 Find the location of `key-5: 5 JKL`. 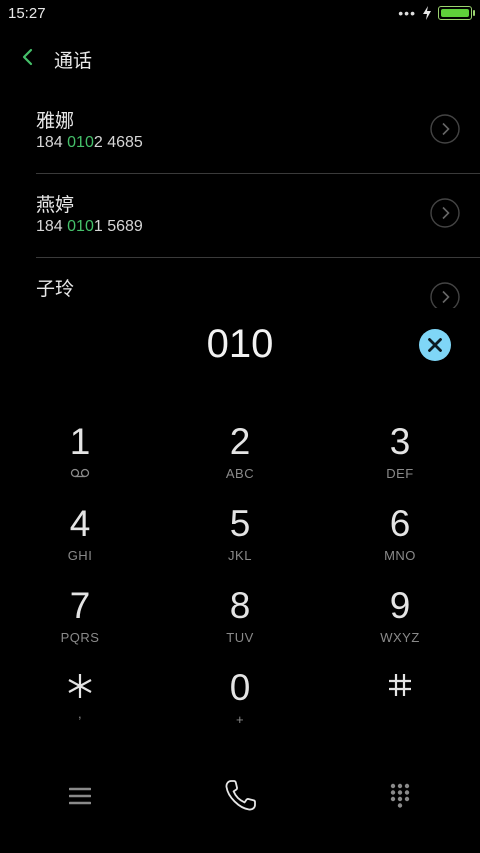

key-5: 5 JKL is located at coordinates (240, 543).